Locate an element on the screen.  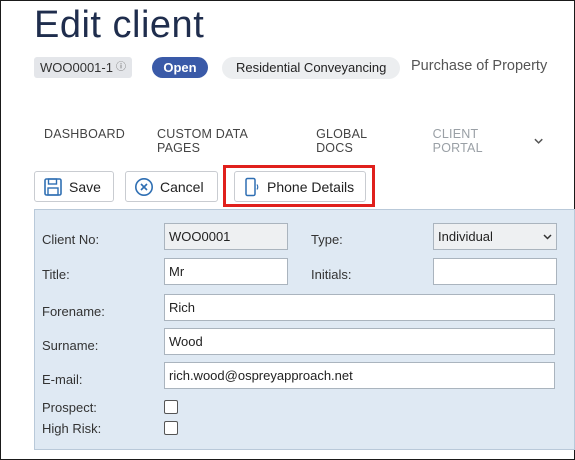
title-label: Title: is located at coordinates (56, 274).